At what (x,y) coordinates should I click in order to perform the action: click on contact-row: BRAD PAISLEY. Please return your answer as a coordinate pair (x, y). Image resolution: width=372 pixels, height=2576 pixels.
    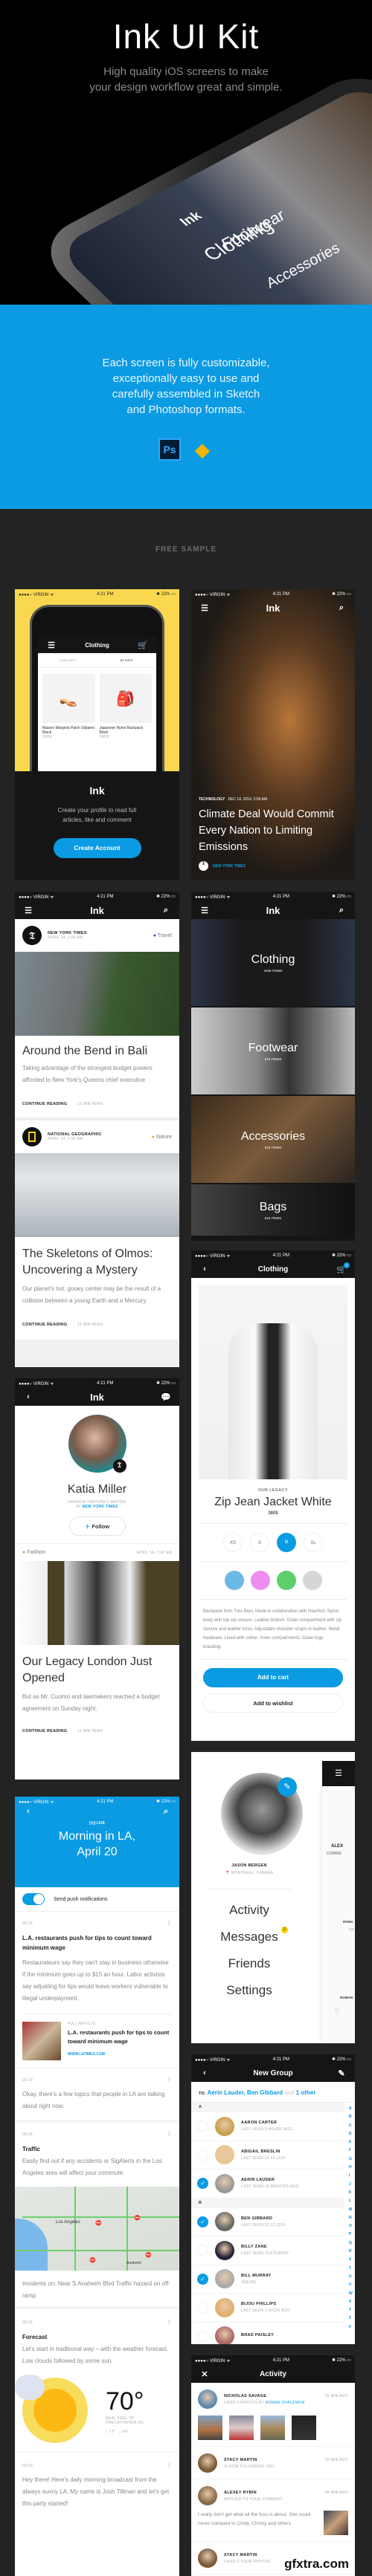
    Looking at the image, I should click on (267, 2333).